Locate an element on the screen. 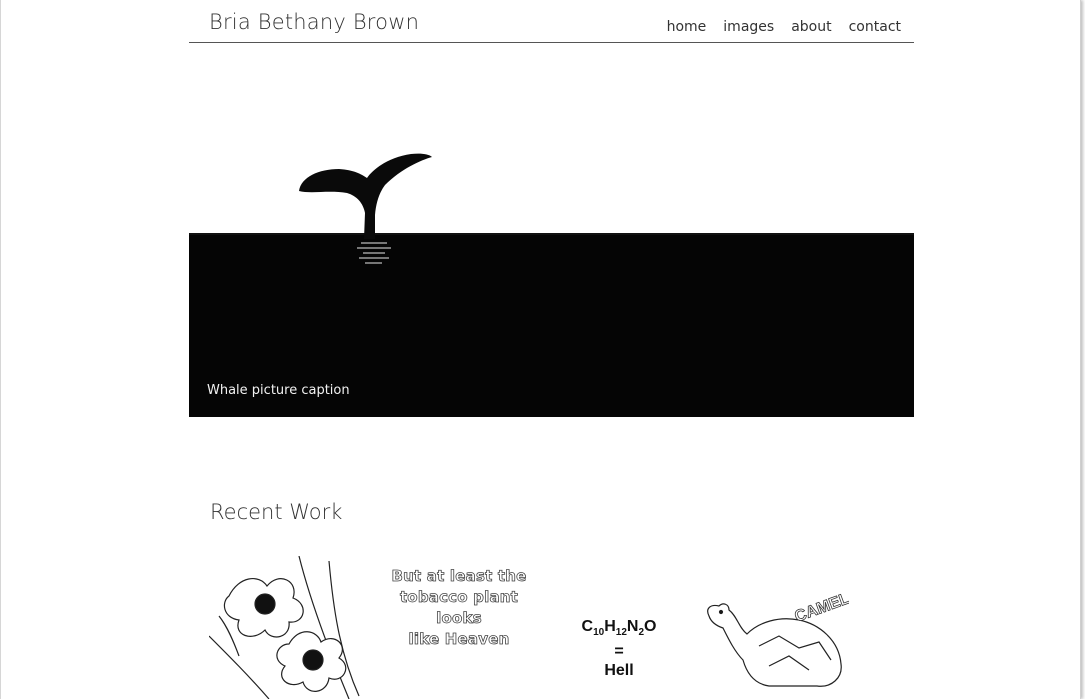  tobacco-line-1: But at least the is located at coordinates (459, 576).